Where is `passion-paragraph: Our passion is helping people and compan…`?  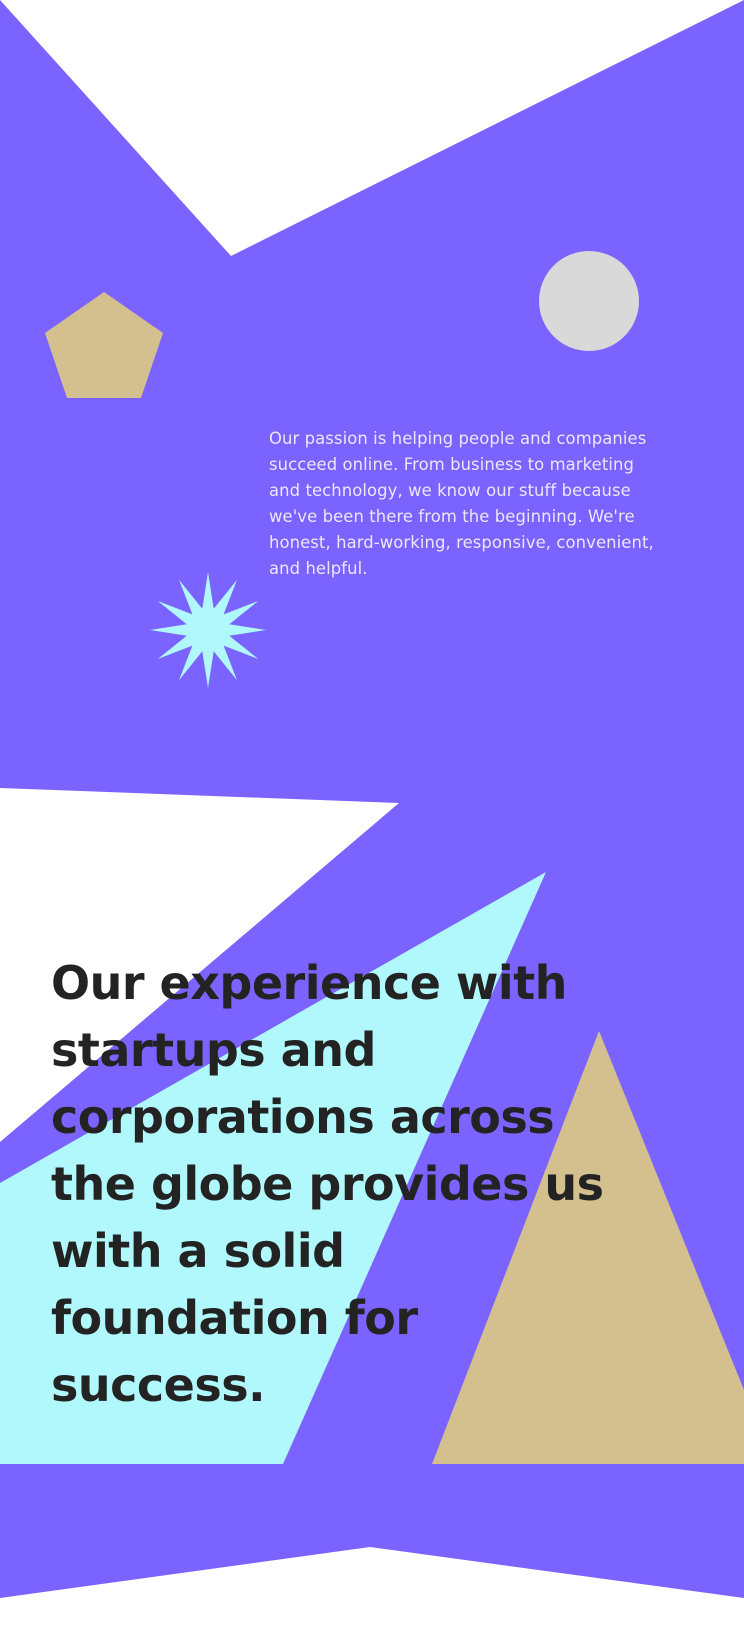 passion-paragraph: Our passion is helping people and compan… is located at coordinates (461, 503).